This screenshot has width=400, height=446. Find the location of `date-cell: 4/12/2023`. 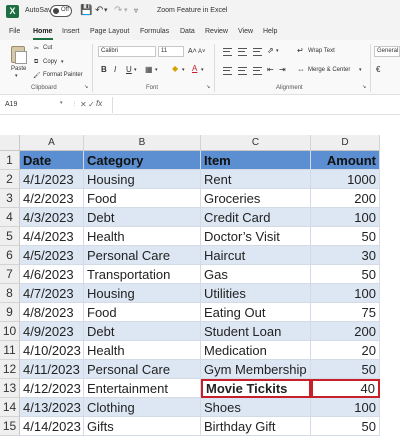

date-cell: 4/12/2023 is located at coordinates (52, 388).